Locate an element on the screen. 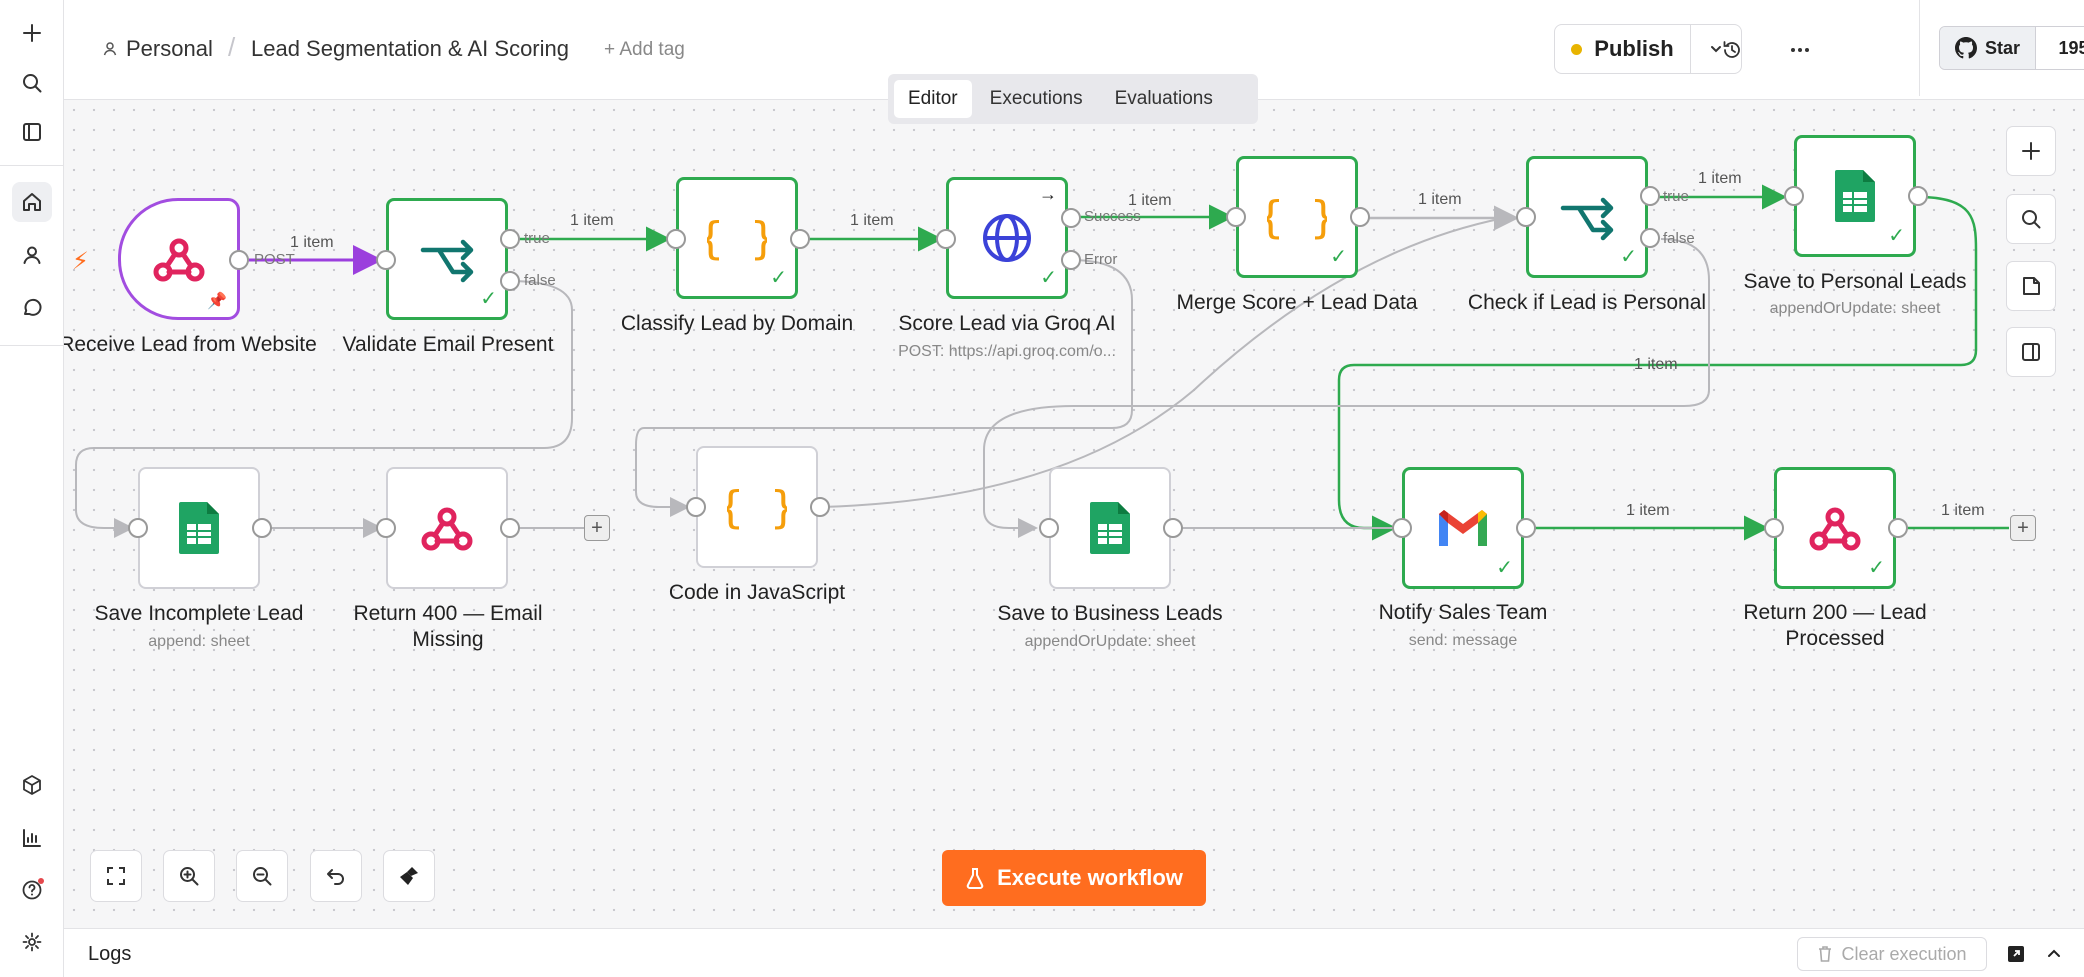  zoom-out-icon is located at coordinates (262, 876).